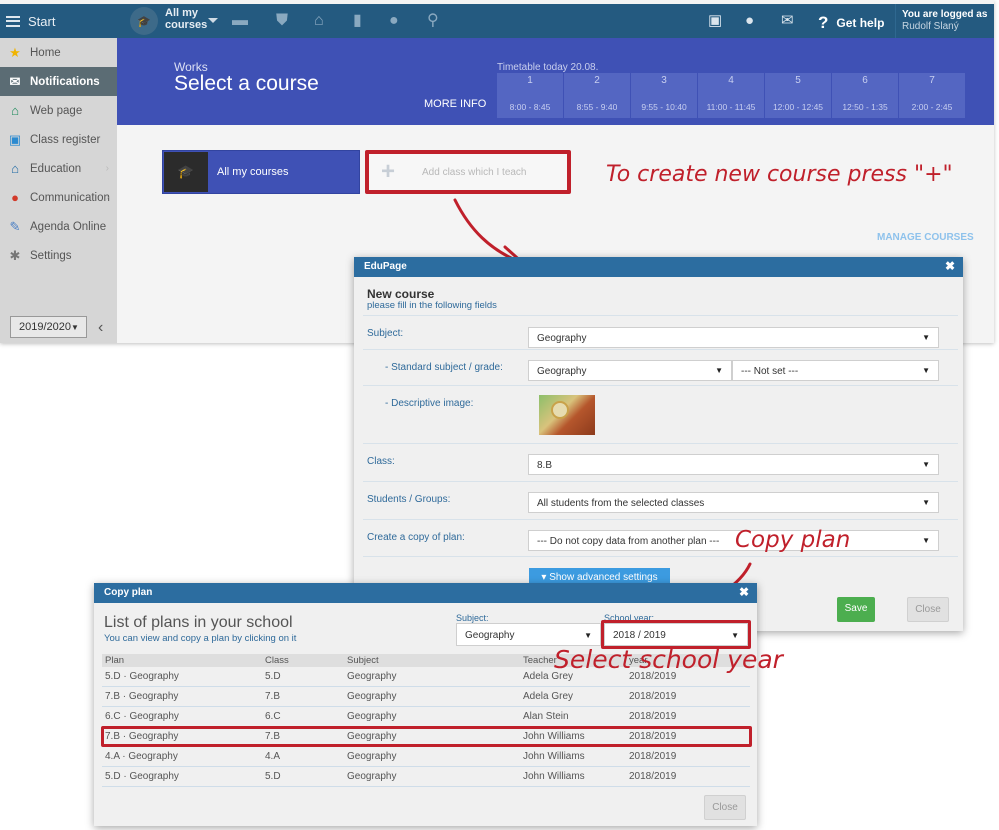 The width and height of the screenshot is (999, 830). What do you see at coordinates (213, 20) in the screenshot?
I see `caret-down-icon` at bounding box center [213, 20].